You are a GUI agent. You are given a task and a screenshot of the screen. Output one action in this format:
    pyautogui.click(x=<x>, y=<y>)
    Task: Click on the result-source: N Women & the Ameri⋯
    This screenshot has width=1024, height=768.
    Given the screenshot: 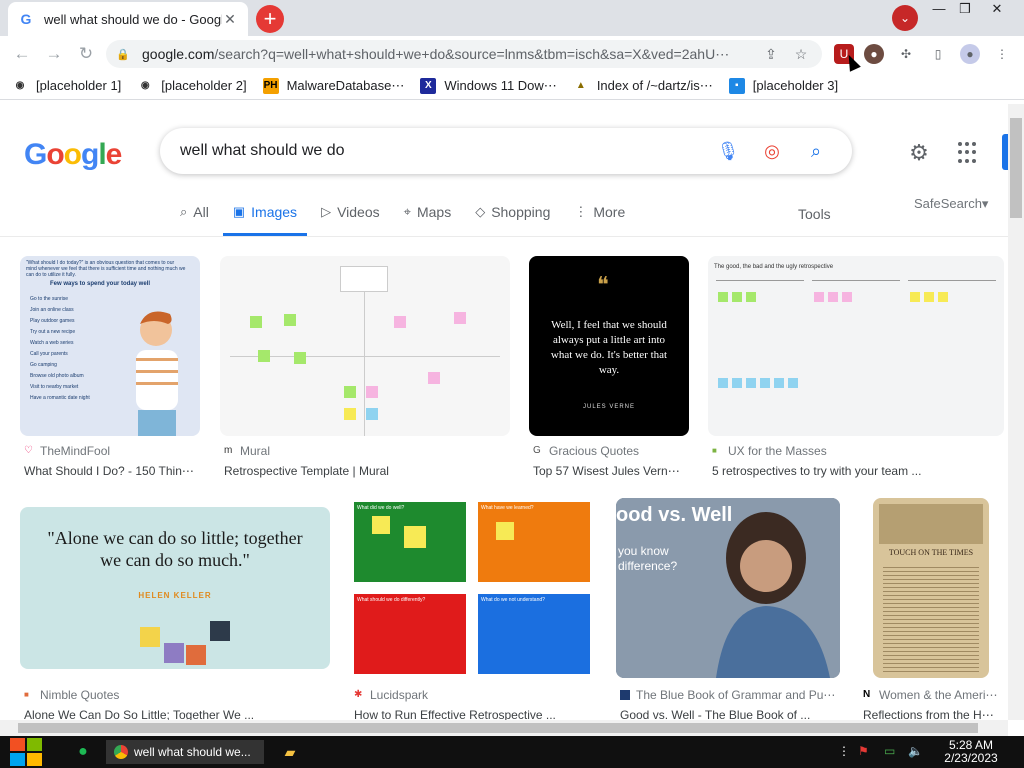 What is the action you would take?
    pyautogui.click(x=930, y=695)
    